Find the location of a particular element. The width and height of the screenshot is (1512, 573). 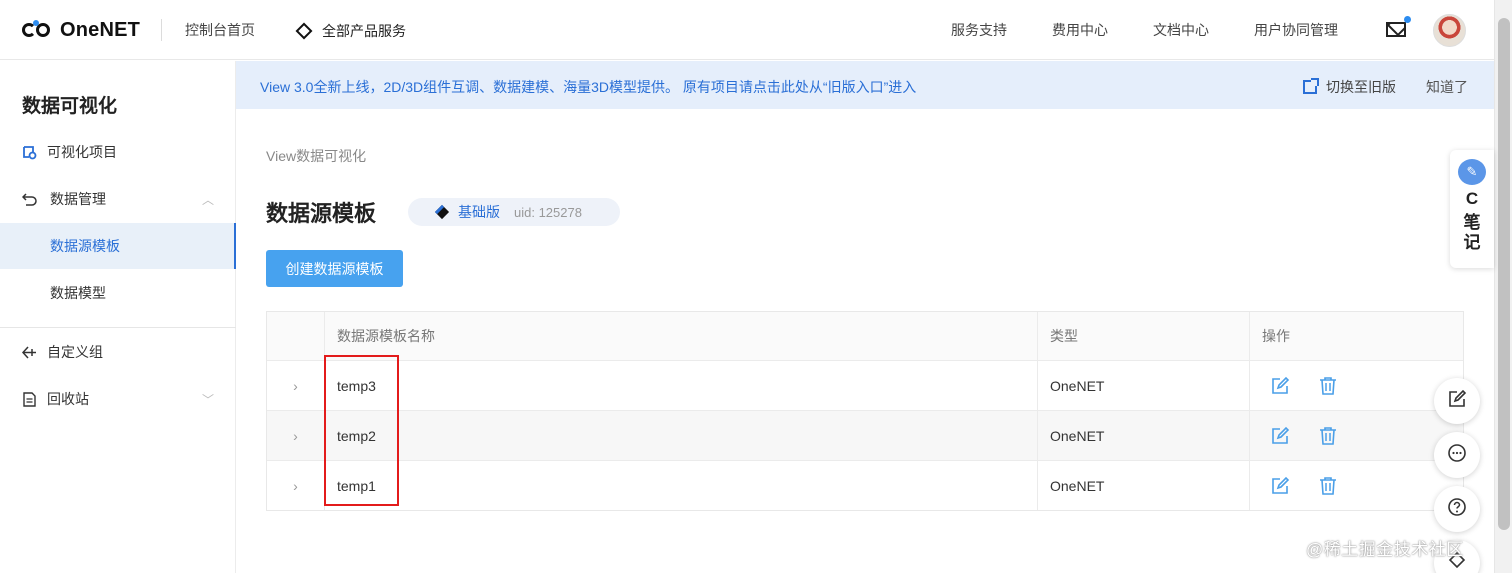

dismiss-notice-button: 知道了 is located at coordinates (1447, 87).